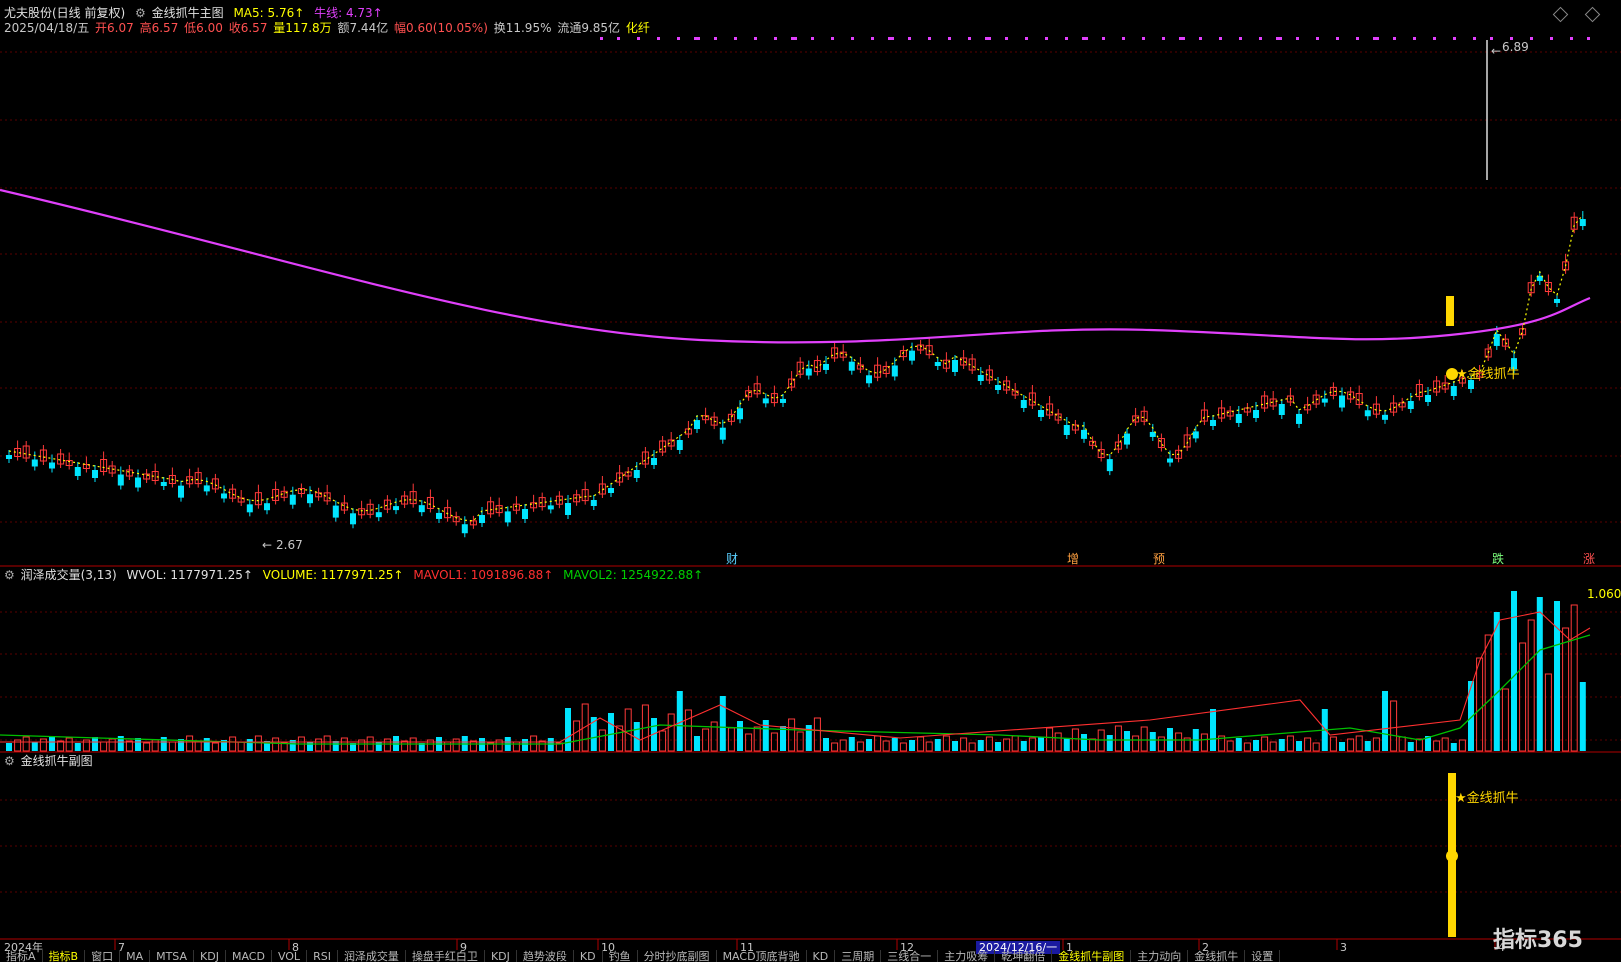 This screenshot has width=1621, height=962. What do you see at coordinates (188, 13) in the screenshot?
I see `indicator-name: 金线抓牛主图` at bounding box center [188, 13].